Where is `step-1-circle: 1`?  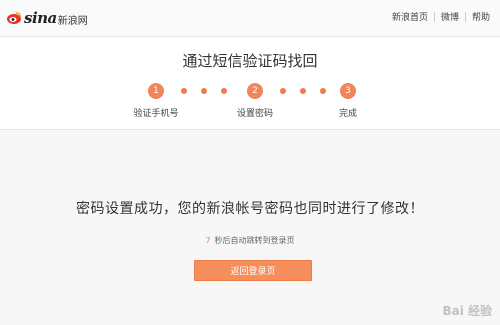
step-1-circle: 1 is located at coordinates (156, 91).